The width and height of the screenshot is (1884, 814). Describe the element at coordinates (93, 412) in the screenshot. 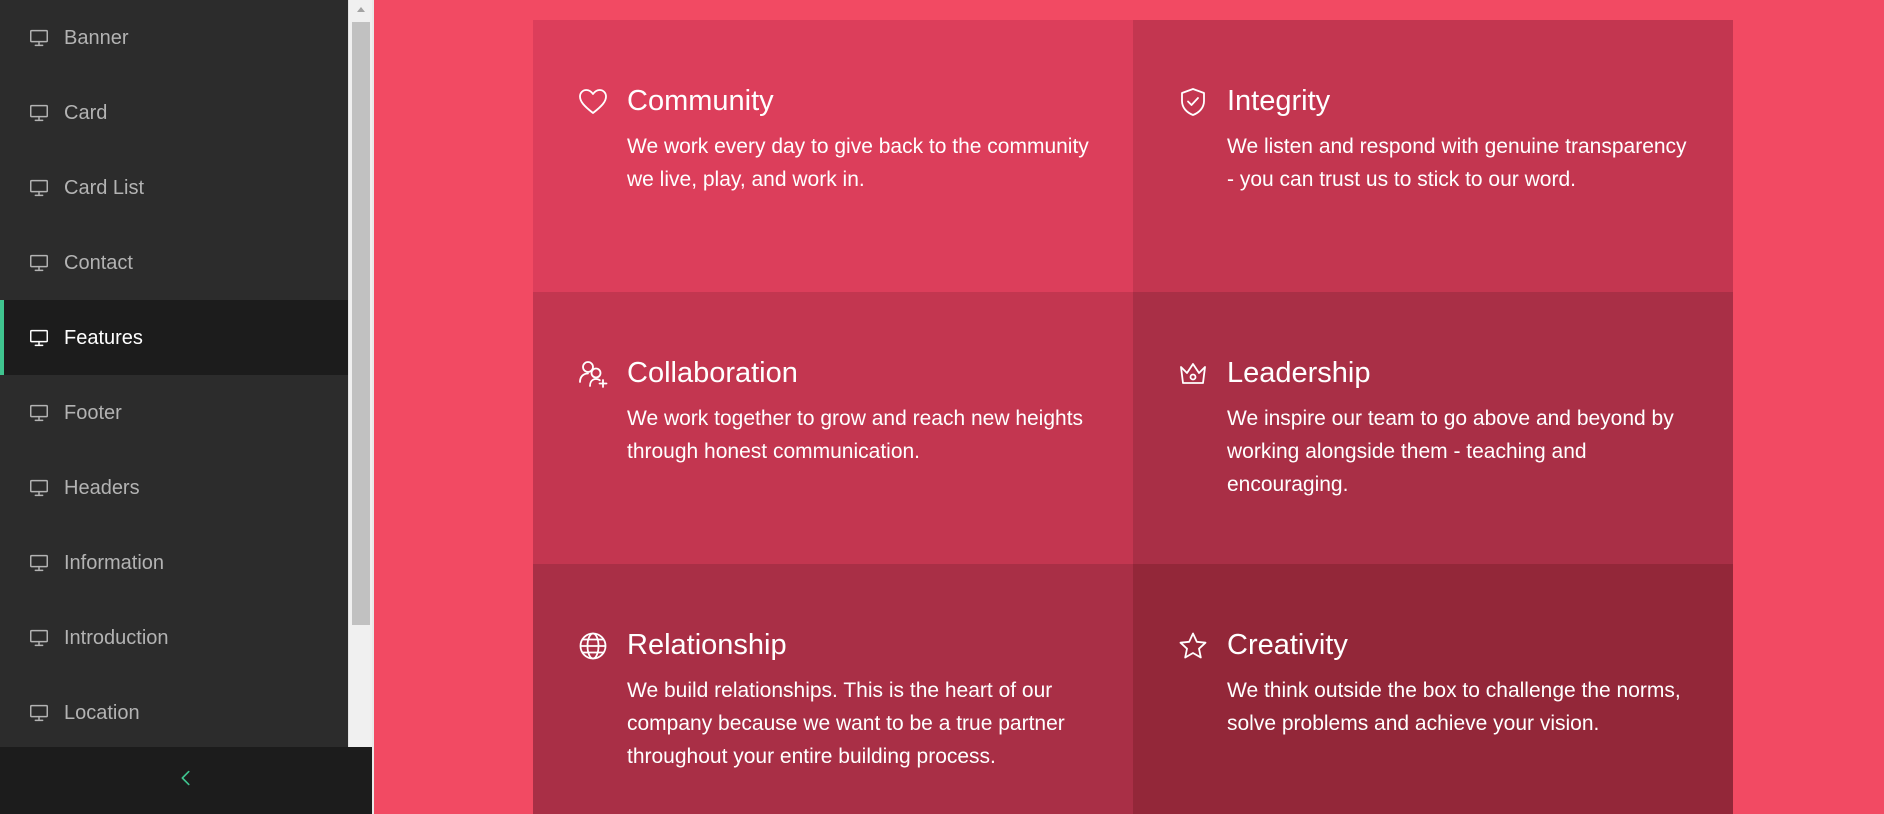

I see `sidebar-item-label: Footer` at that location.